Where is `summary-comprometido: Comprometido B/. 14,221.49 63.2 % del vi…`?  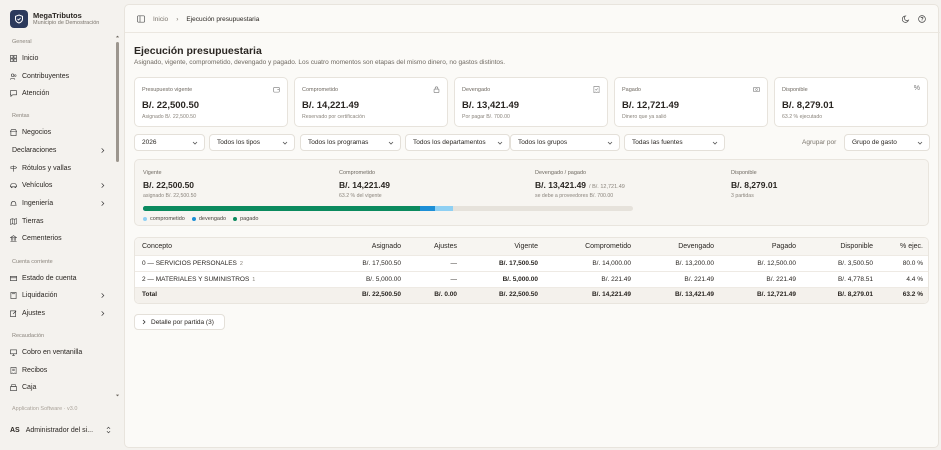
summary-comprometido: Comprometido B/. 14,221.49 63.2 % del vi… is located at coordinates (364, 184).